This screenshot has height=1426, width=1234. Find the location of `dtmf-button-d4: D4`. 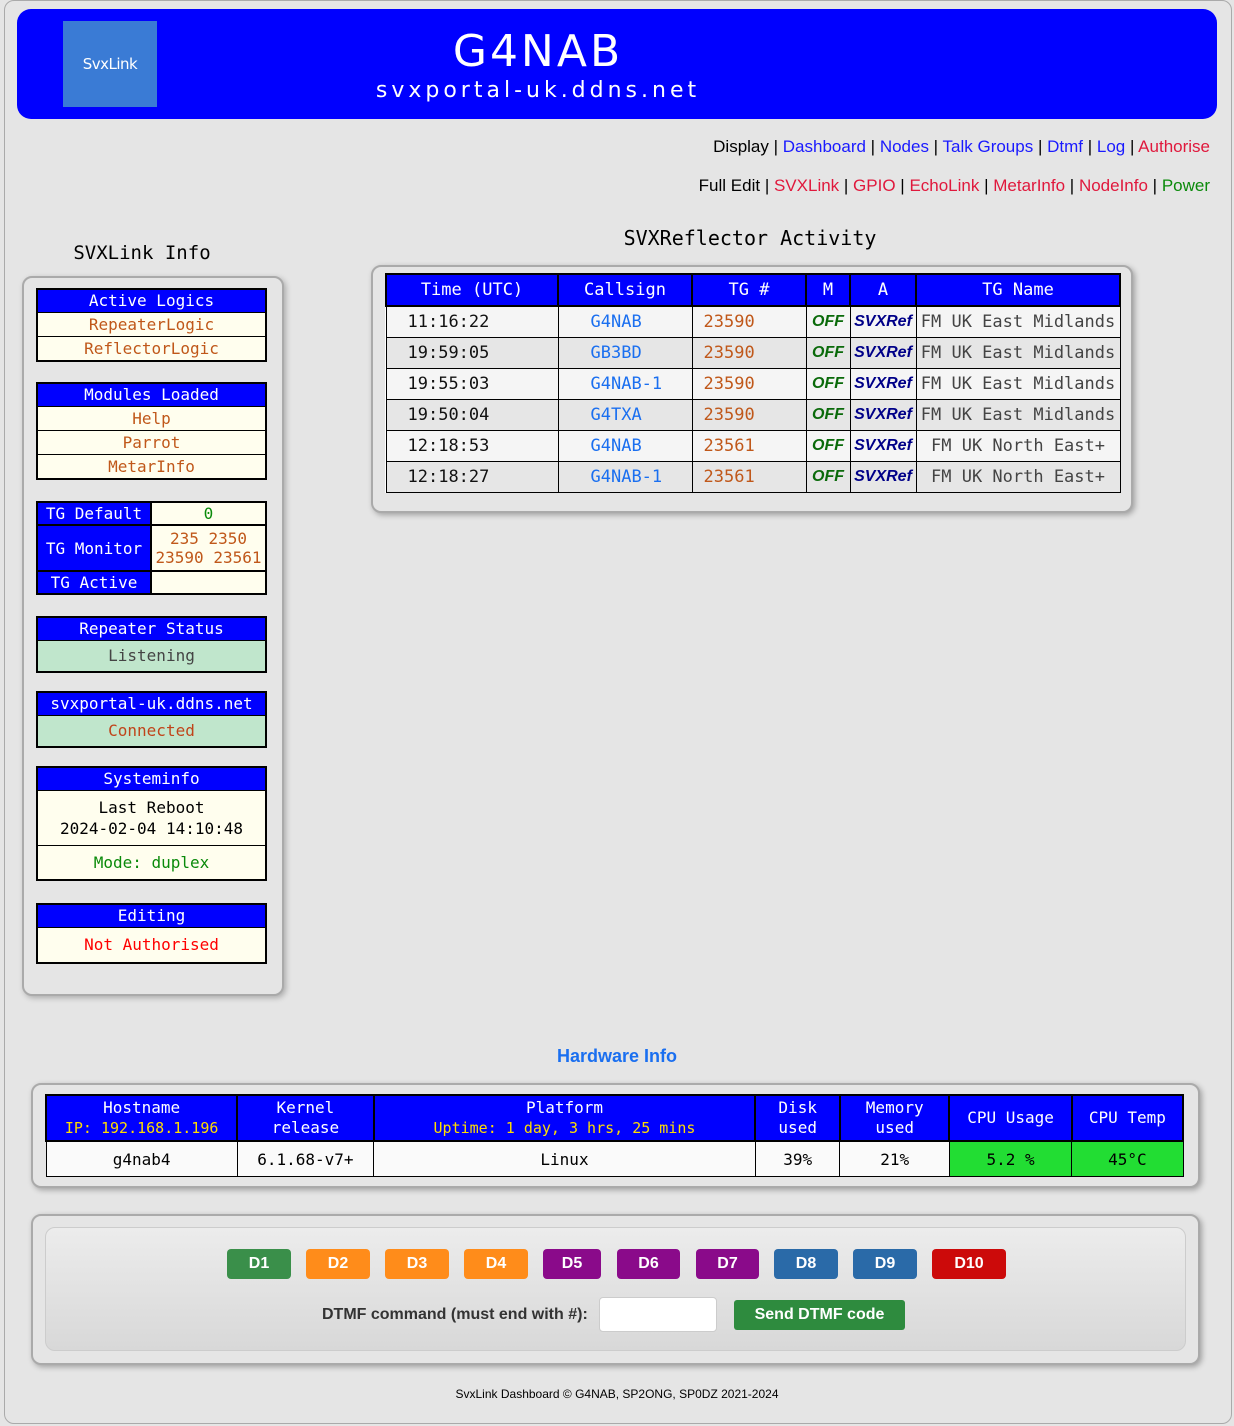

dtmf-button-d4: D4 is located at coordinates (496, 1264).